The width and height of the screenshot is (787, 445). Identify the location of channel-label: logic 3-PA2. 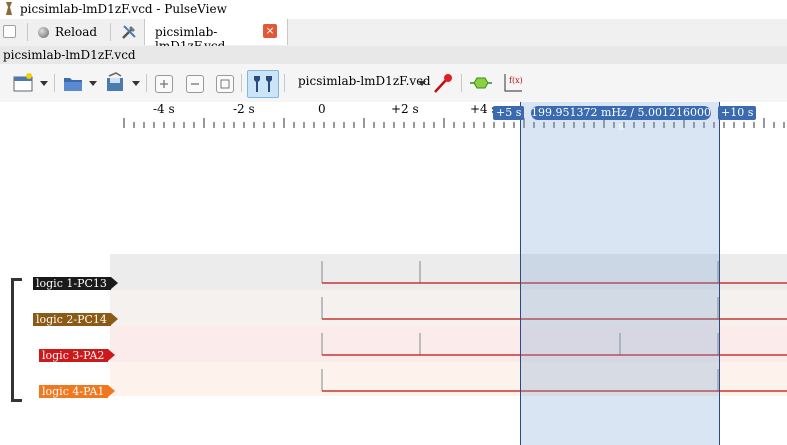
(77, 355).